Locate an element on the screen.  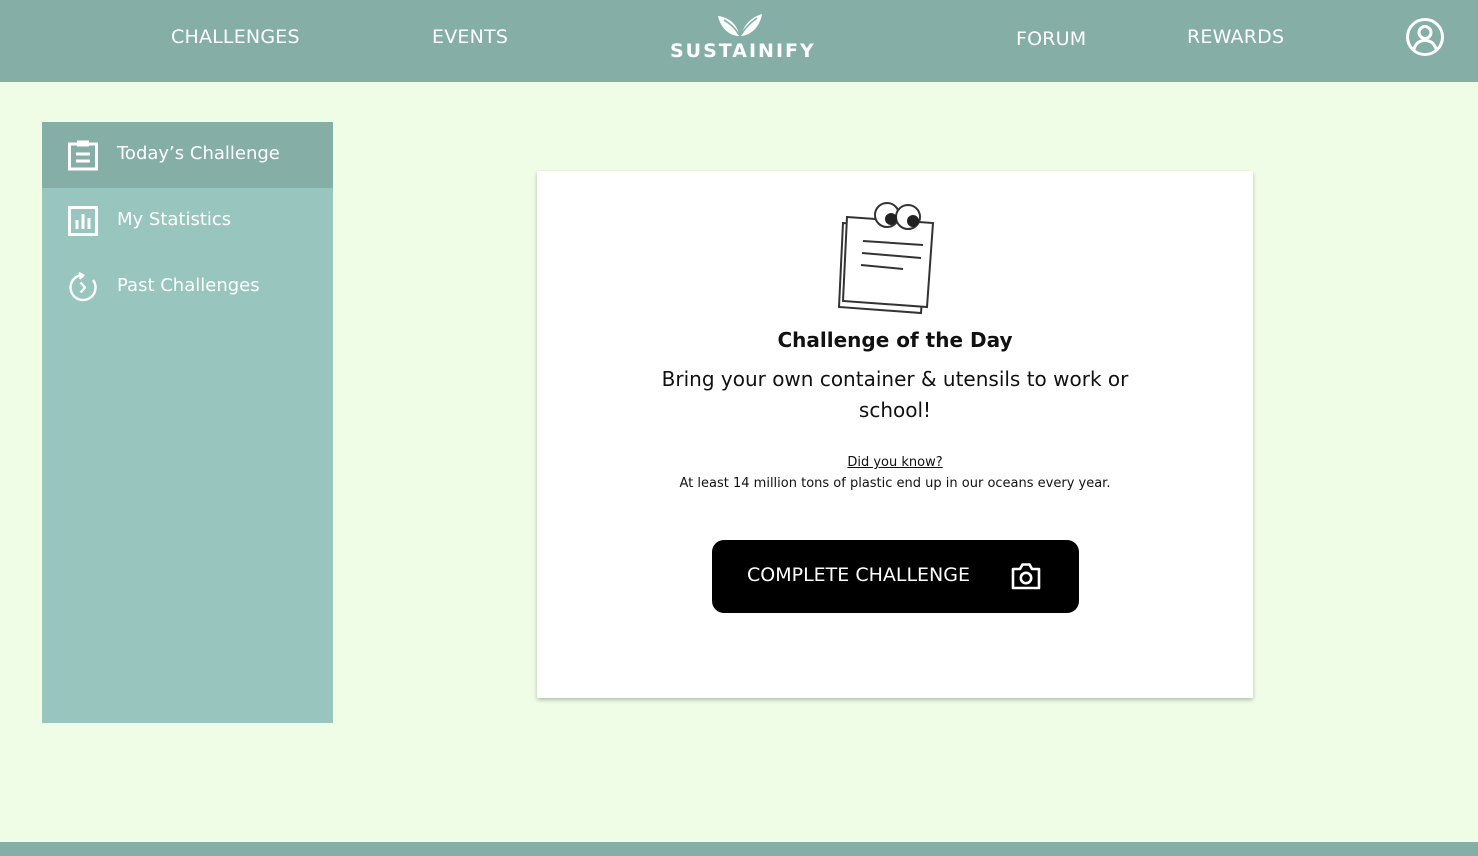
sustainify-logo: SUSTAINIFY is located at coordinates (743, 40).